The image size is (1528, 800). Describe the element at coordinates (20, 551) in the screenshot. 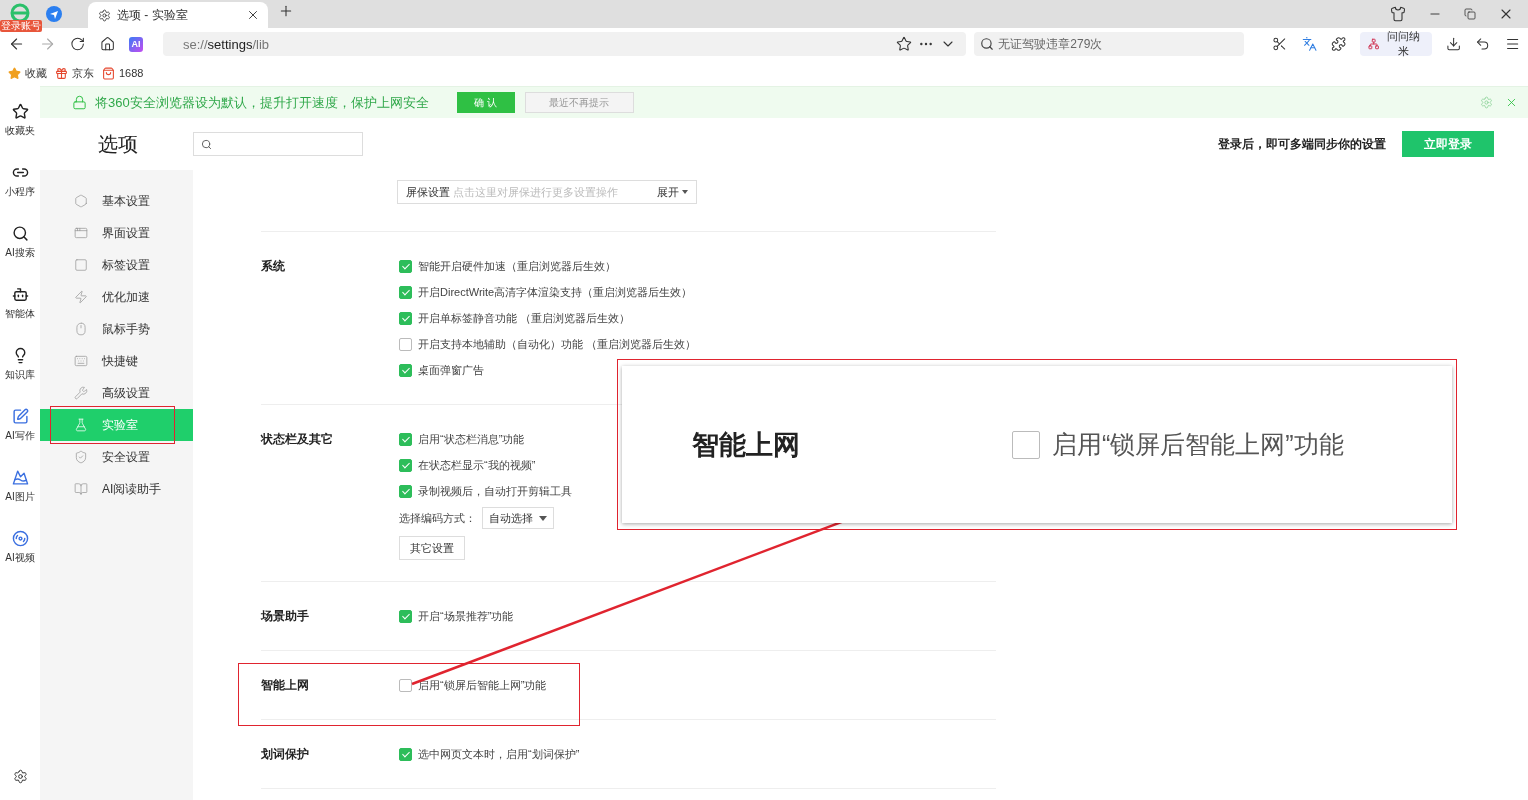

I see `rail-item: AI视频` at that location.